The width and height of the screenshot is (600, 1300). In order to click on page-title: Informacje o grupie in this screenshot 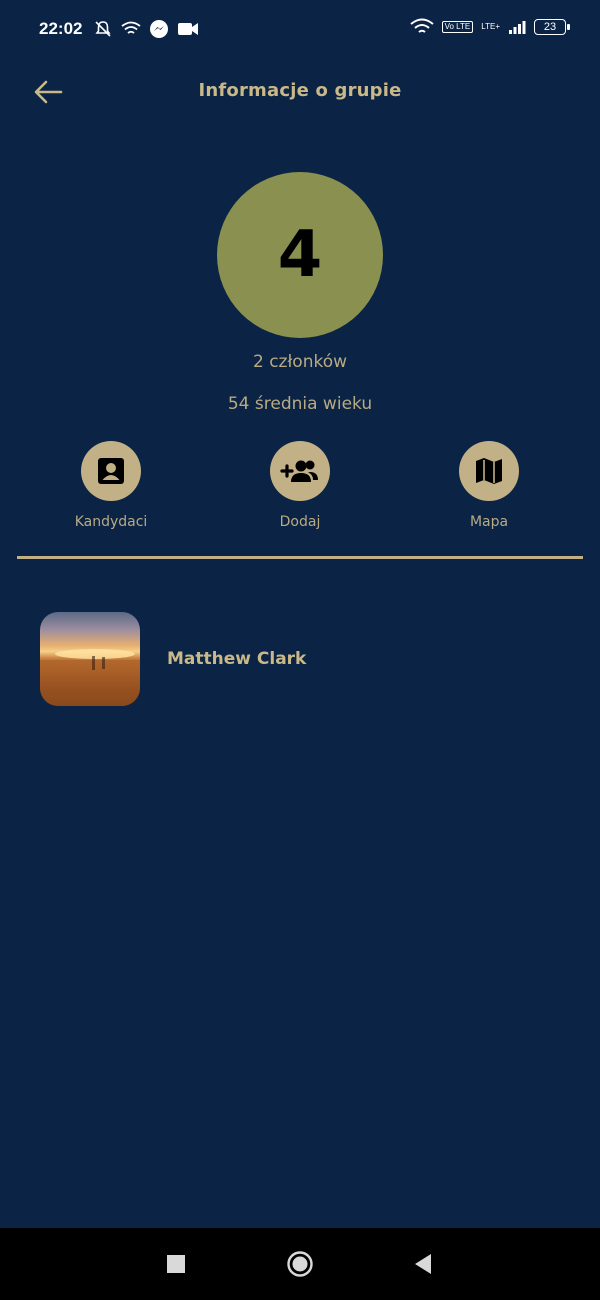, I will do `click(300, 90)`.